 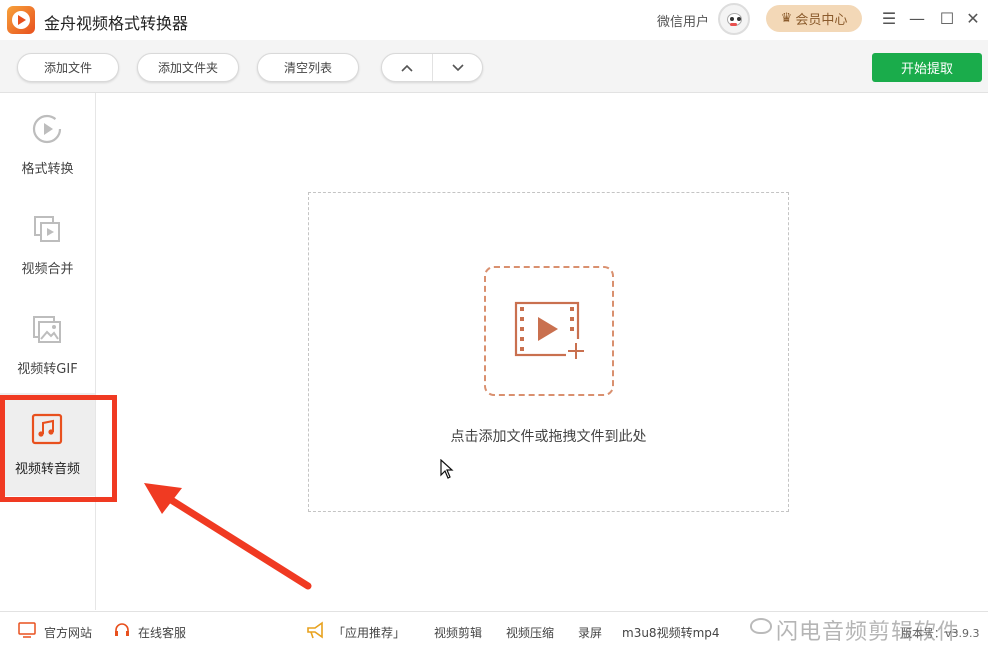 I want to click on play-circle-icon, so click(x=47, y=129).